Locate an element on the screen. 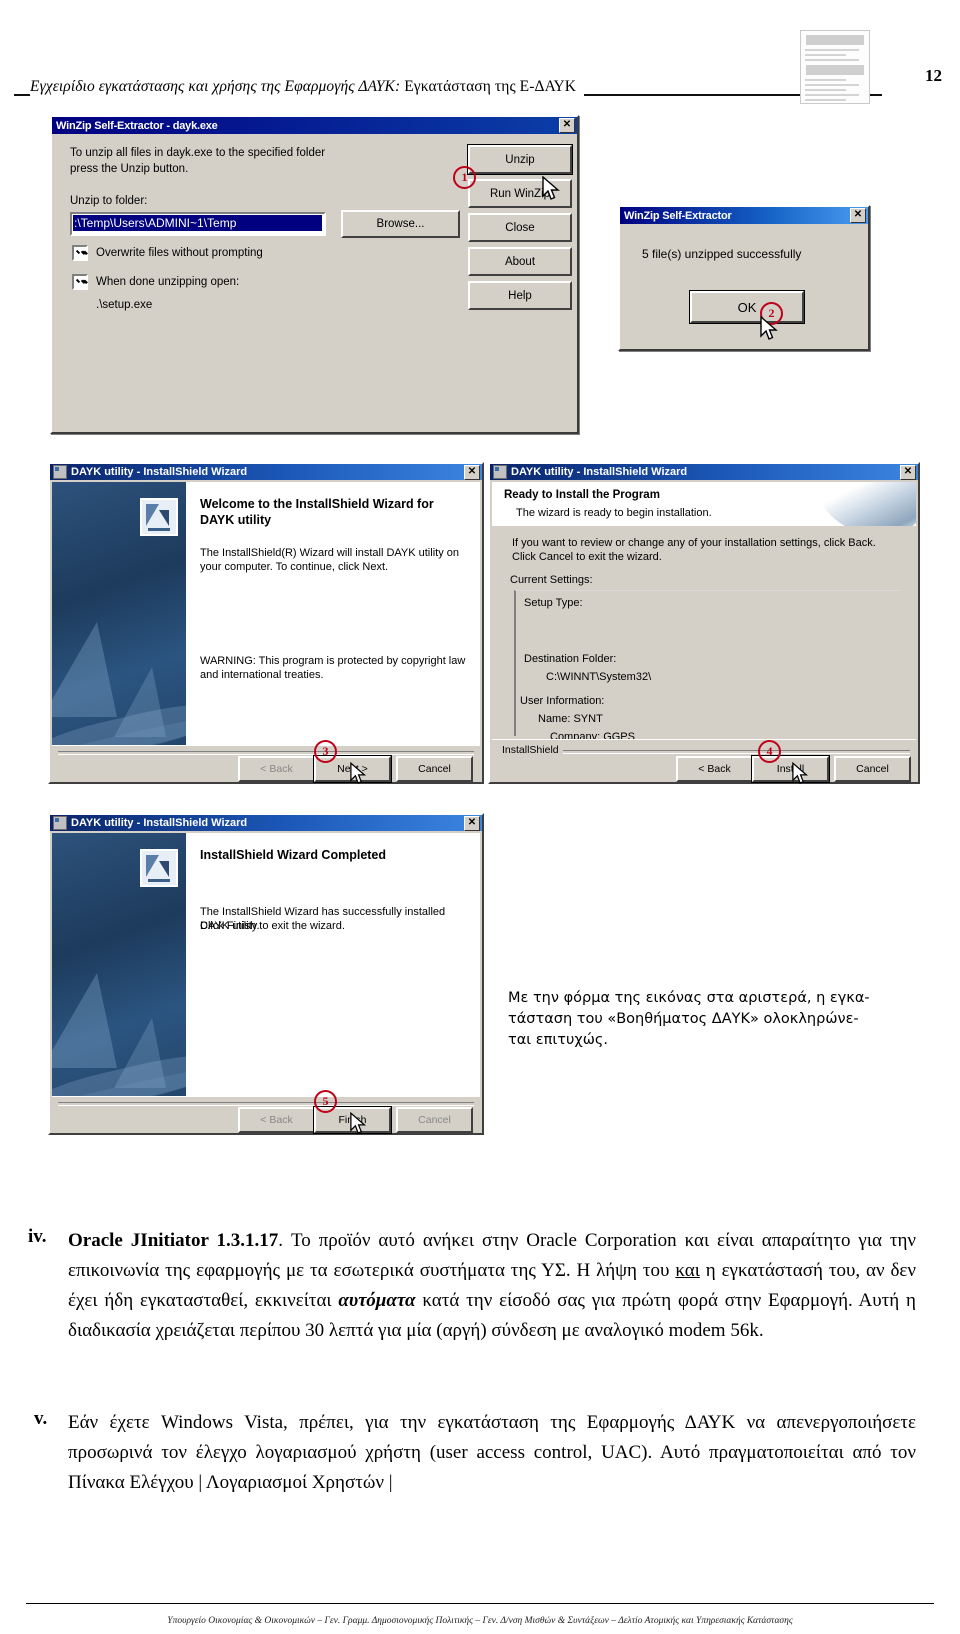 Image resolution: width=960 pixels, height=1634 pixels. winzip-title: WinZip Self-Extractor - dayk.exe is located at coordinates (137, 125).